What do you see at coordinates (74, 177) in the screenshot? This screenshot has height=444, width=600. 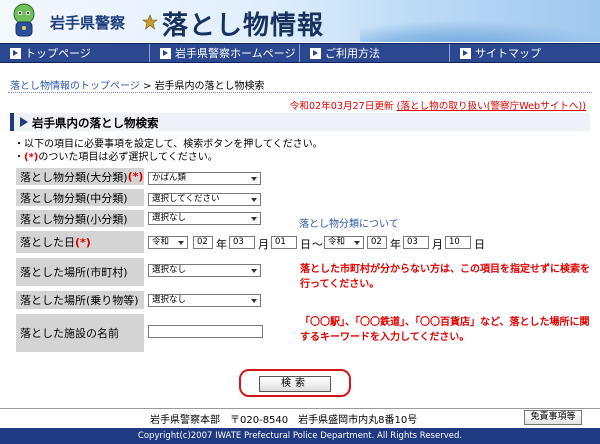 I see `label-text: 落とし物分類(大分類)` at bounding box center [74, 177].